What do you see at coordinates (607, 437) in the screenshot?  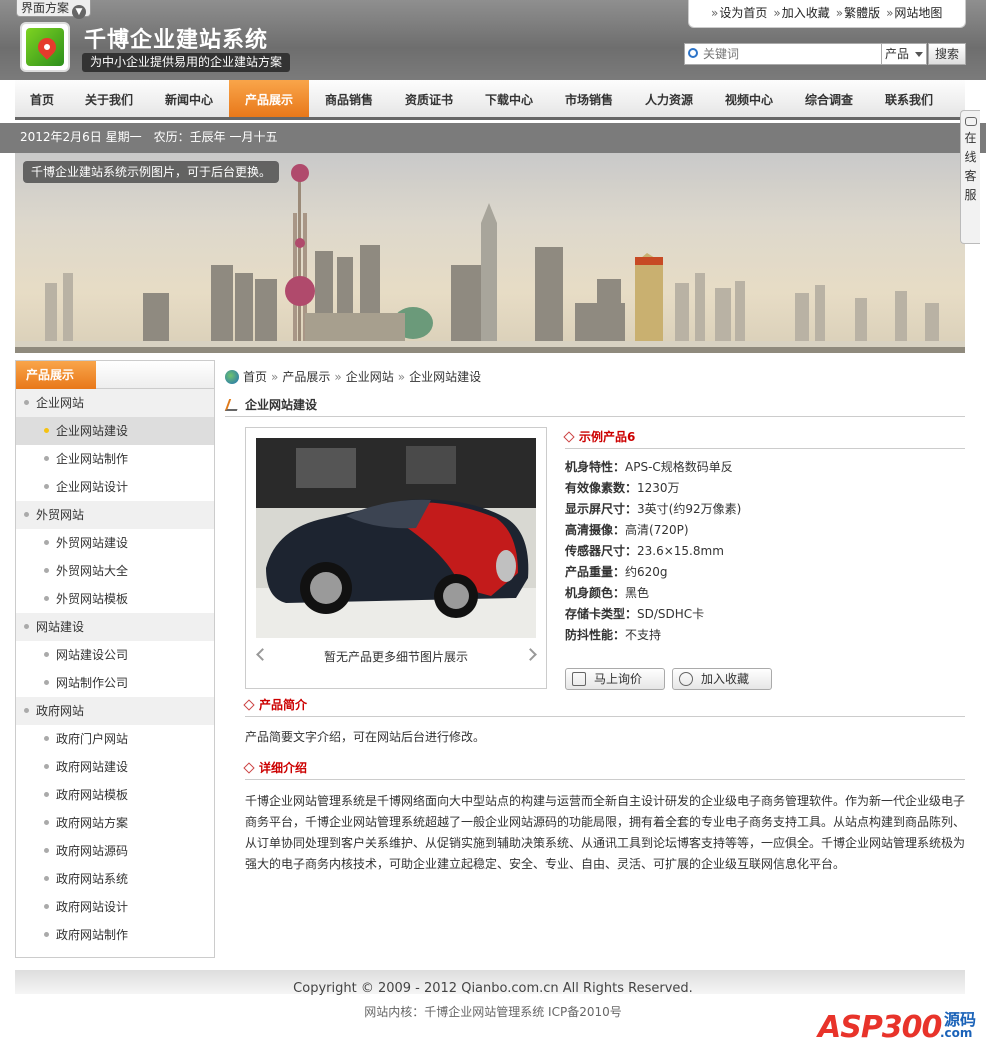 I see `product-name-text: 示例产品6` at bounding box center [607, 437].